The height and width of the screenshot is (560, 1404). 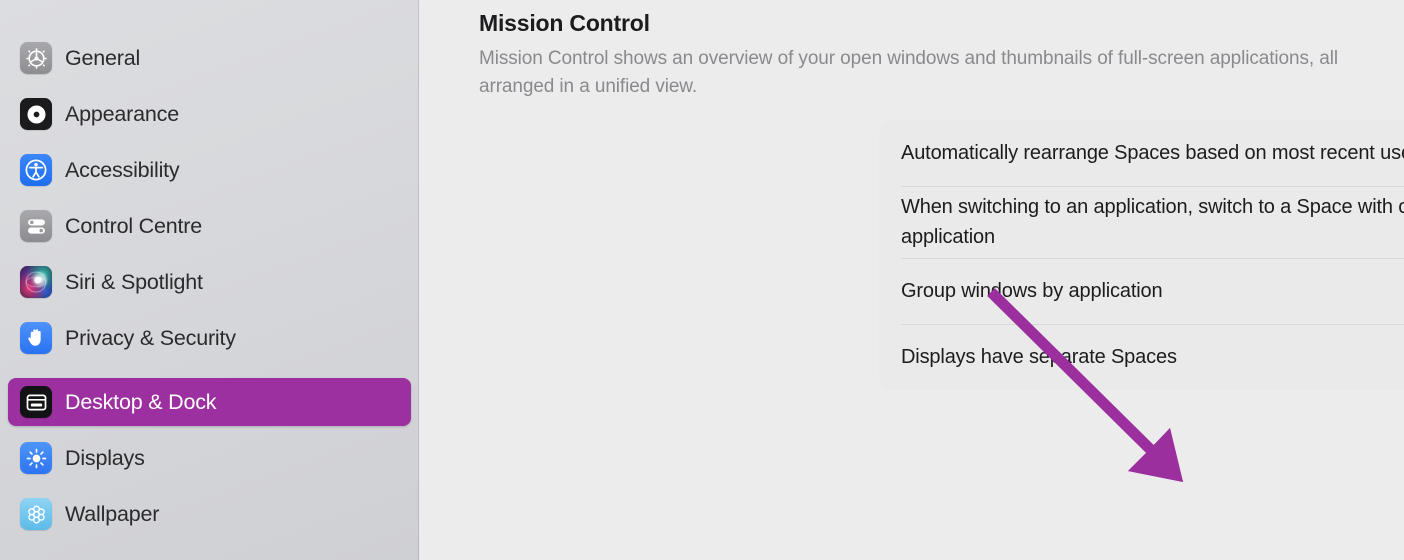 I want to click on sidebar-item-label: General, so click(x=103, y=57).